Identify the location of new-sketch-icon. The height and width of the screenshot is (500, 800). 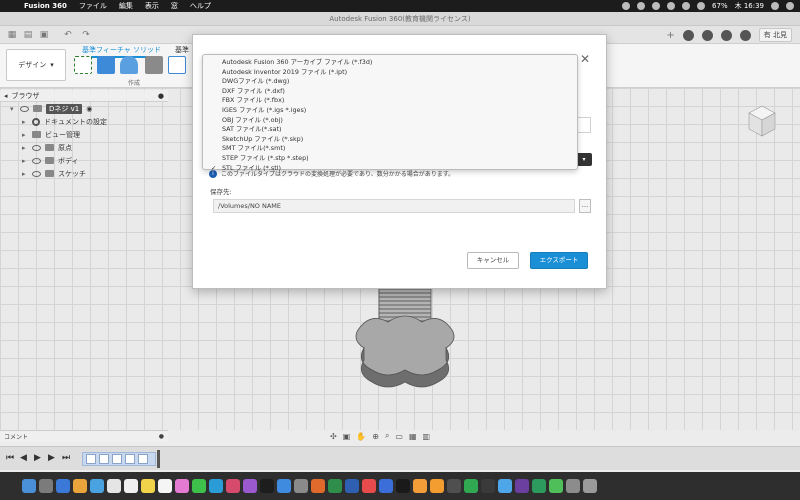
(83, 65).